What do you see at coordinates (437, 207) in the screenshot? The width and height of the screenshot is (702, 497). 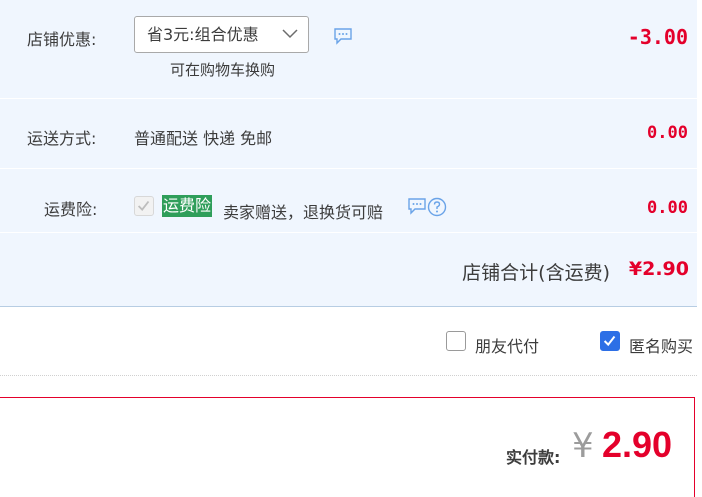 I see `help-icon` at bounding box center [437, 207].